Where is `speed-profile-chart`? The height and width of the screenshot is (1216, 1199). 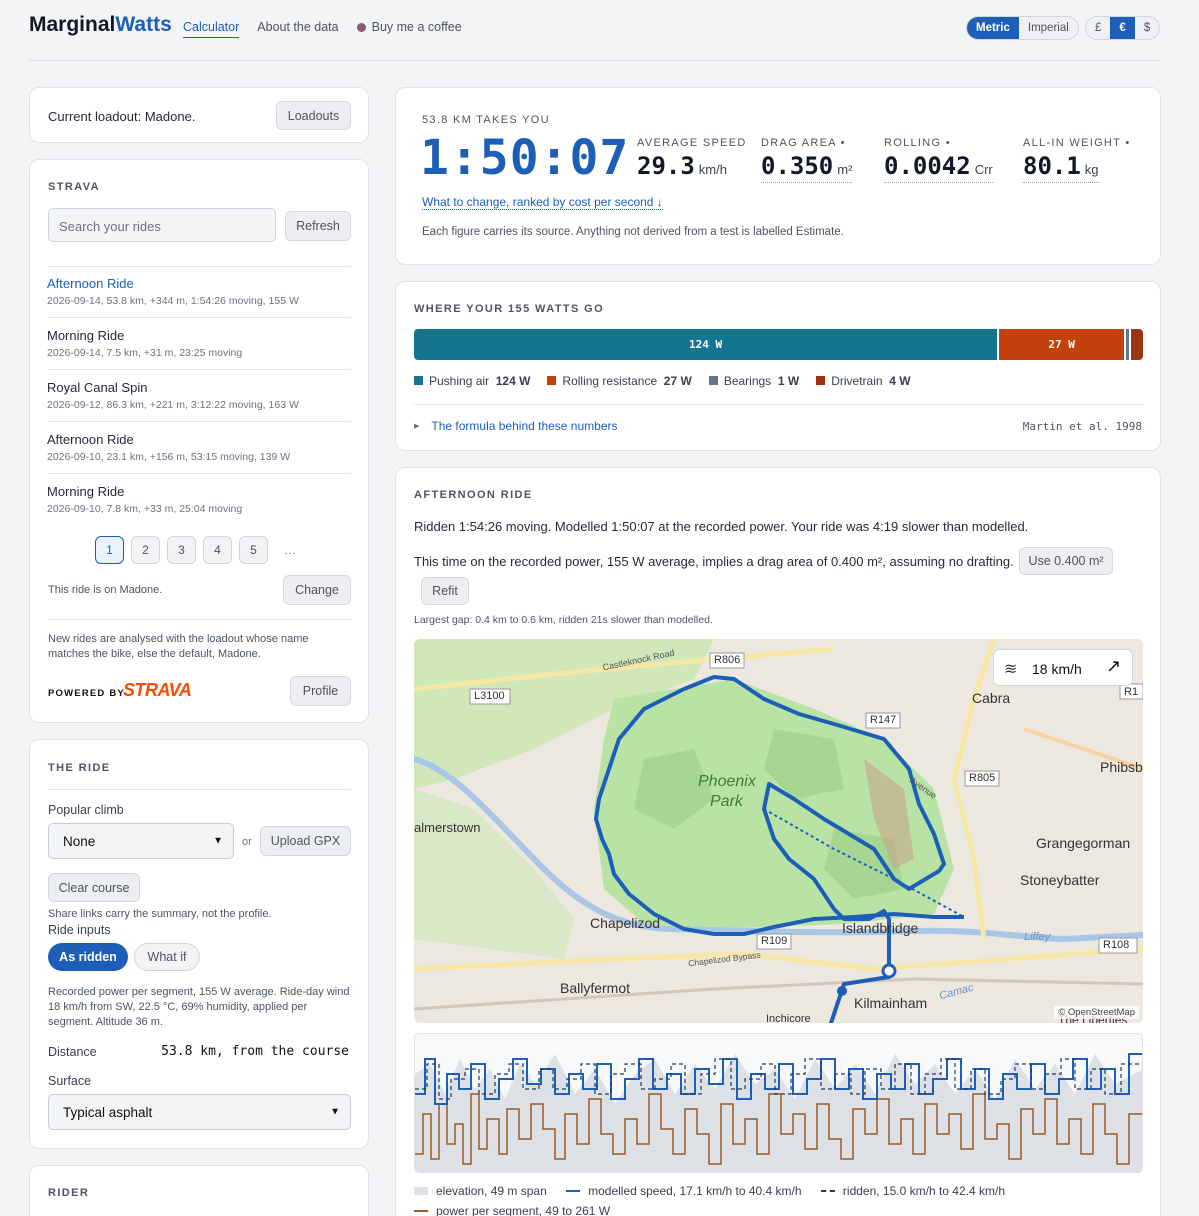
speed-profile-chart is located at coordinates (778, 1103).